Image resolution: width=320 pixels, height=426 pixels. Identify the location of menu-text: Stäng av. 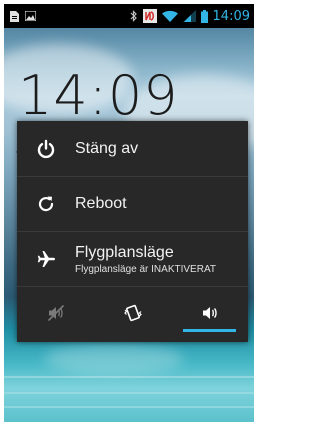
(106, 149).